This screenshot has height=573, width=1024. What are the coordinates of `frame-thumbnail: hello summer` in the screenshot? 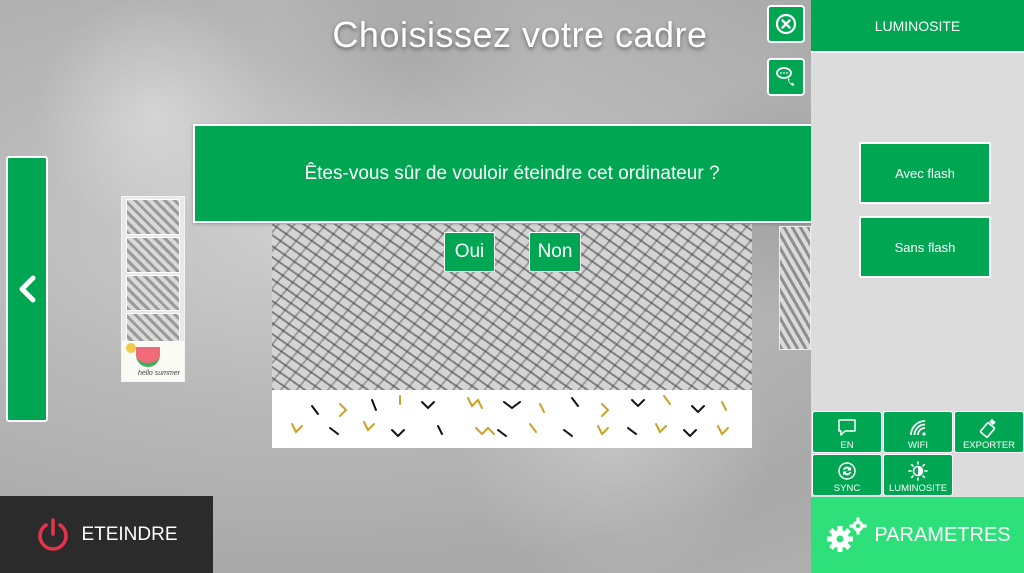 It's located at (153, 289).